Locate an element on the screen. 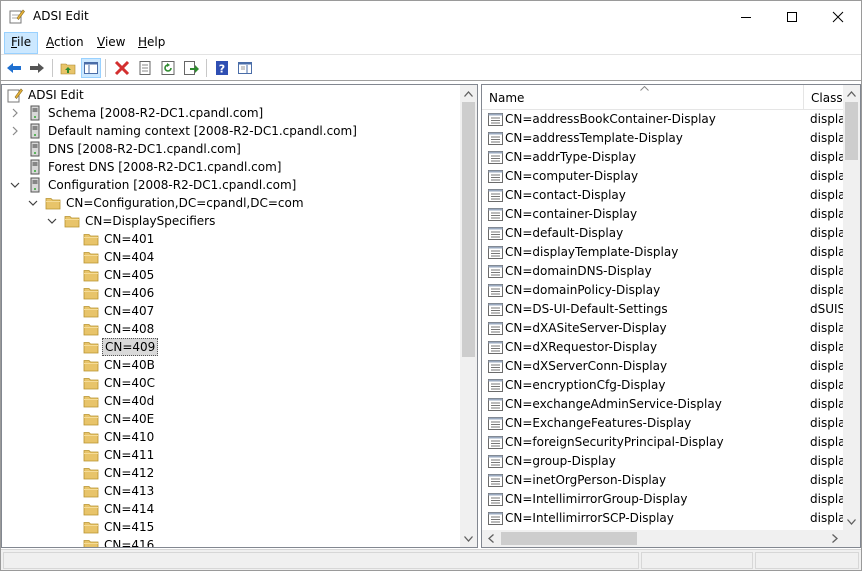  action-pane-icon is located at coordinates (245, 68).